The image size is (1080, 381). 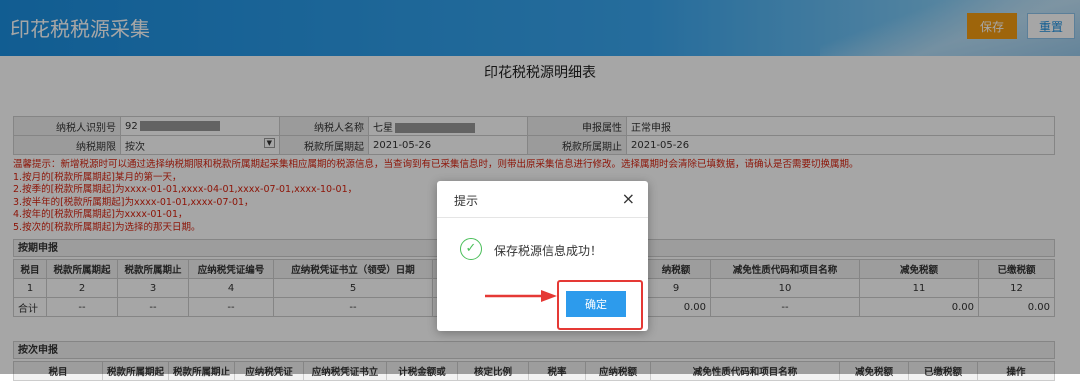 What do you see at coordinates (521, 296) in the screenshot?
I see `pointer-arrow-icon` at bounding box center [521, 296].